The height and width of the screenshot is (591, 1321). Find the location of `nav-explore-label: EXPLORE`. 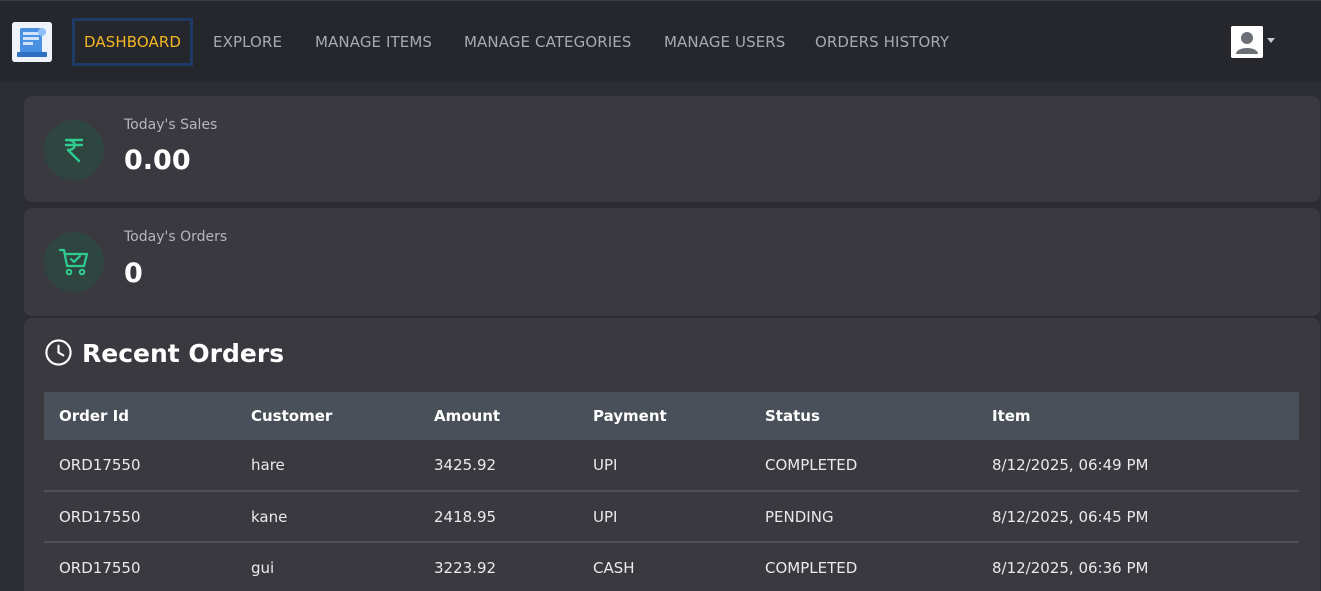

nav-explore-label: EXPLORE is located at coordinates (248, 42).